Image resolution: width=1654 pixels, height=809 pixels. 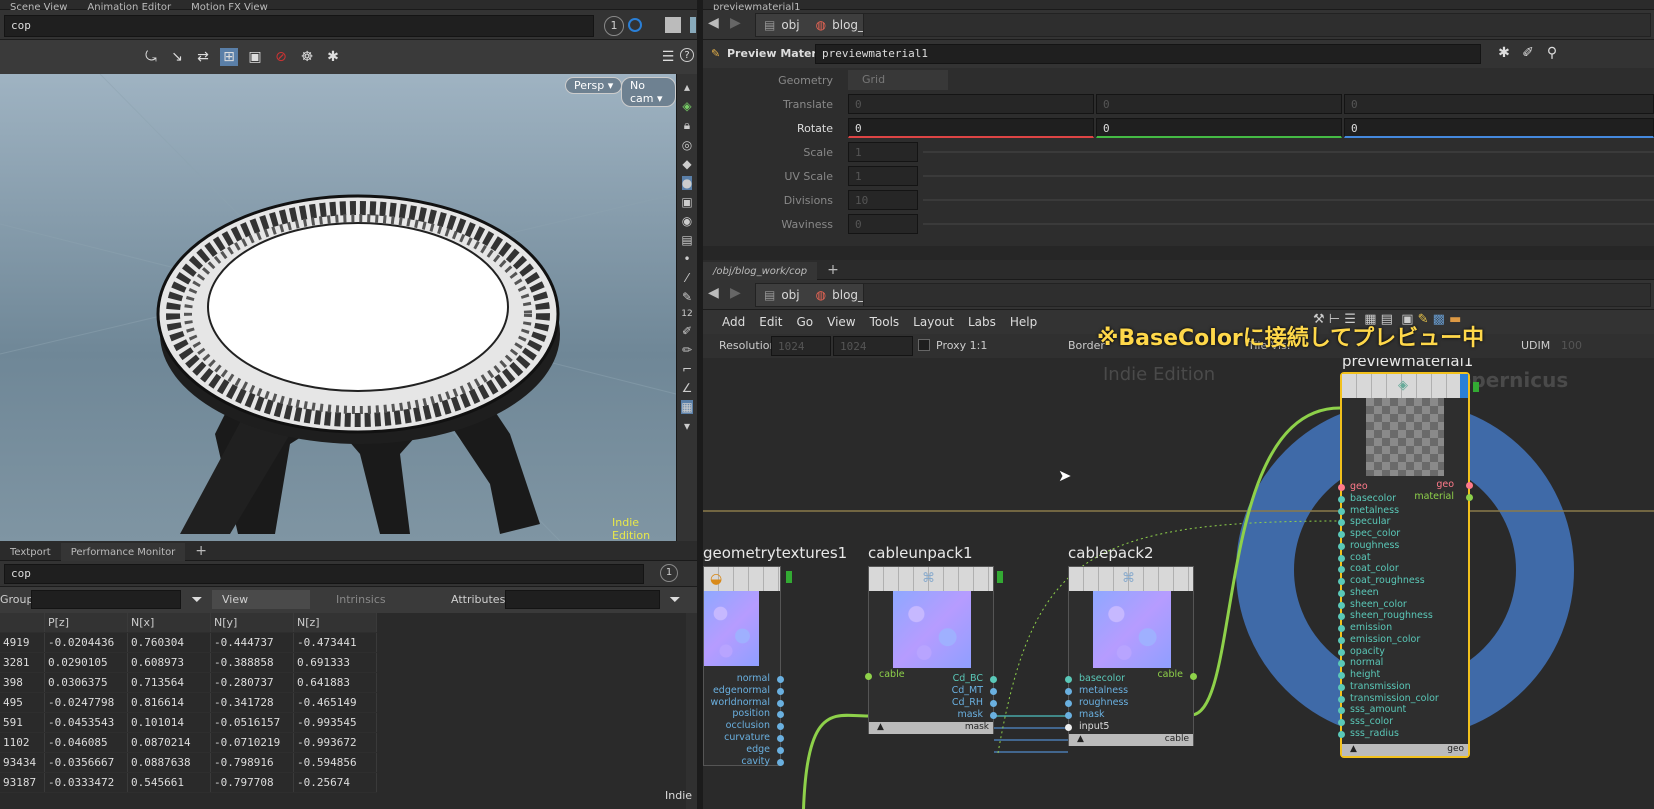 I want to click on translate-z-field: 0, so click(x=1499, y=104).